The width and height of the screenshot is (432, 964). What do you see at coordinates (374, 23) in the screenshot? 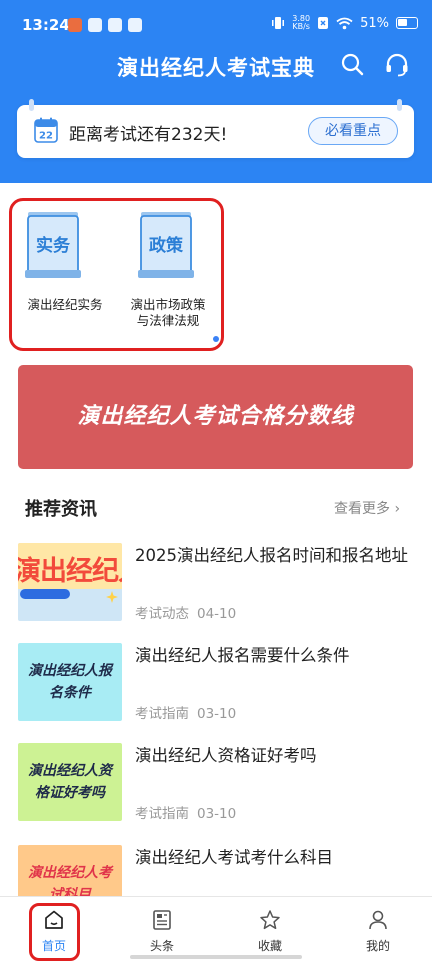
I see `battery-percent: 51%` at bounding box center [374, 23].